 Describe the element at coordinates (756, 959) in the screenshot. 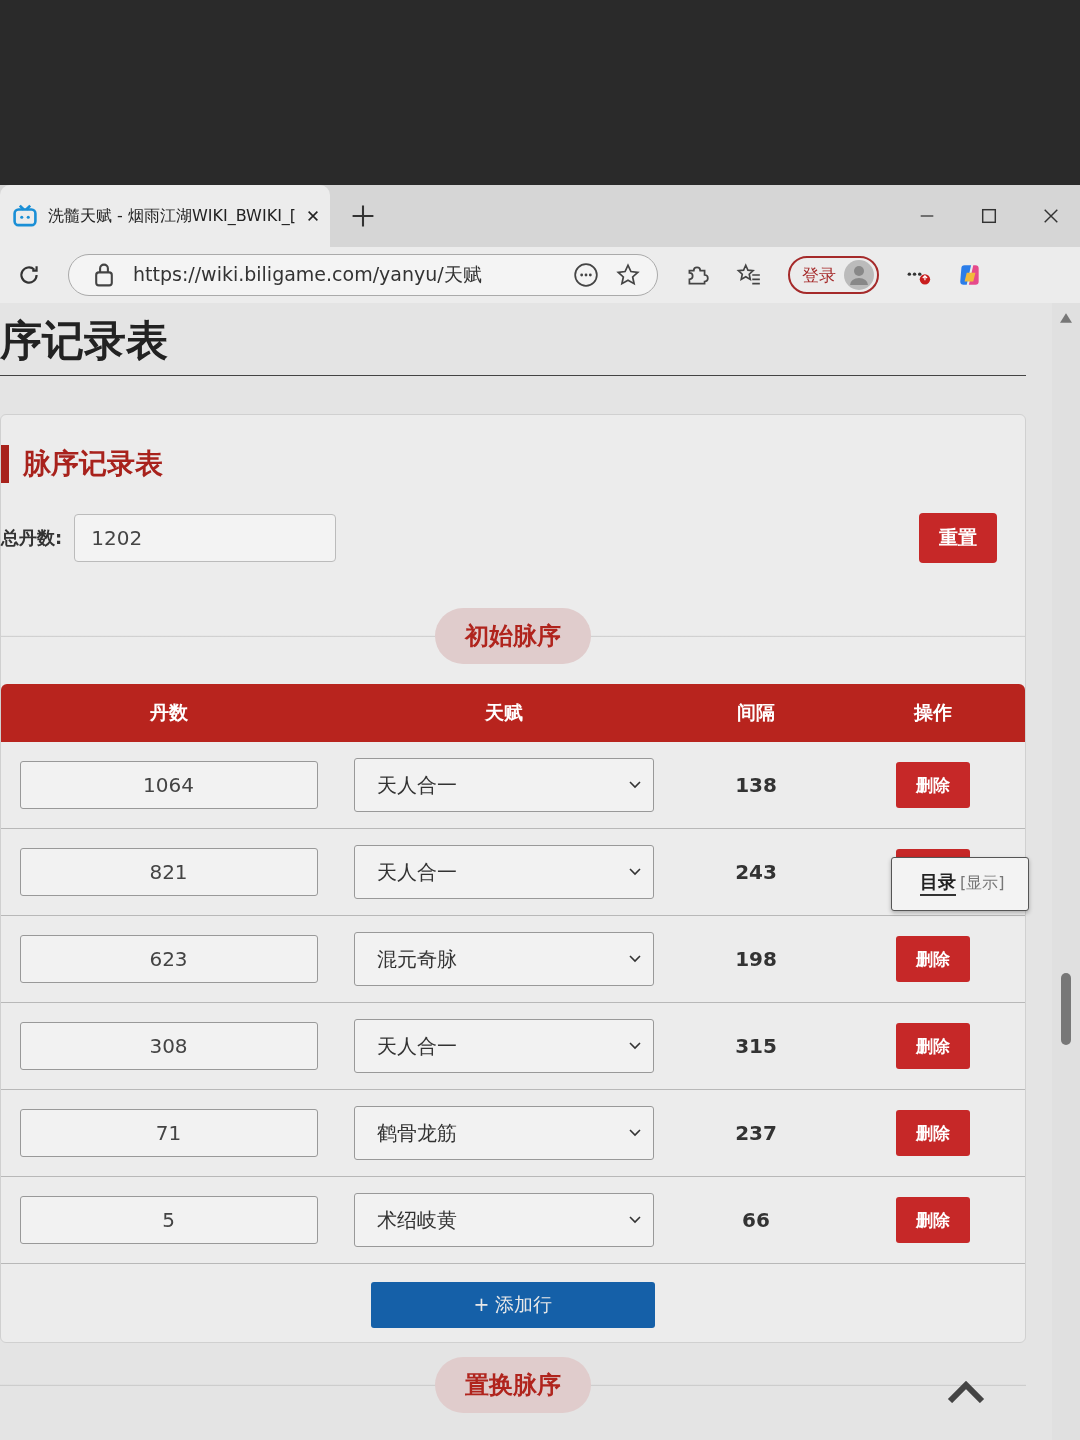

I see `table-cell: 198` at that location.